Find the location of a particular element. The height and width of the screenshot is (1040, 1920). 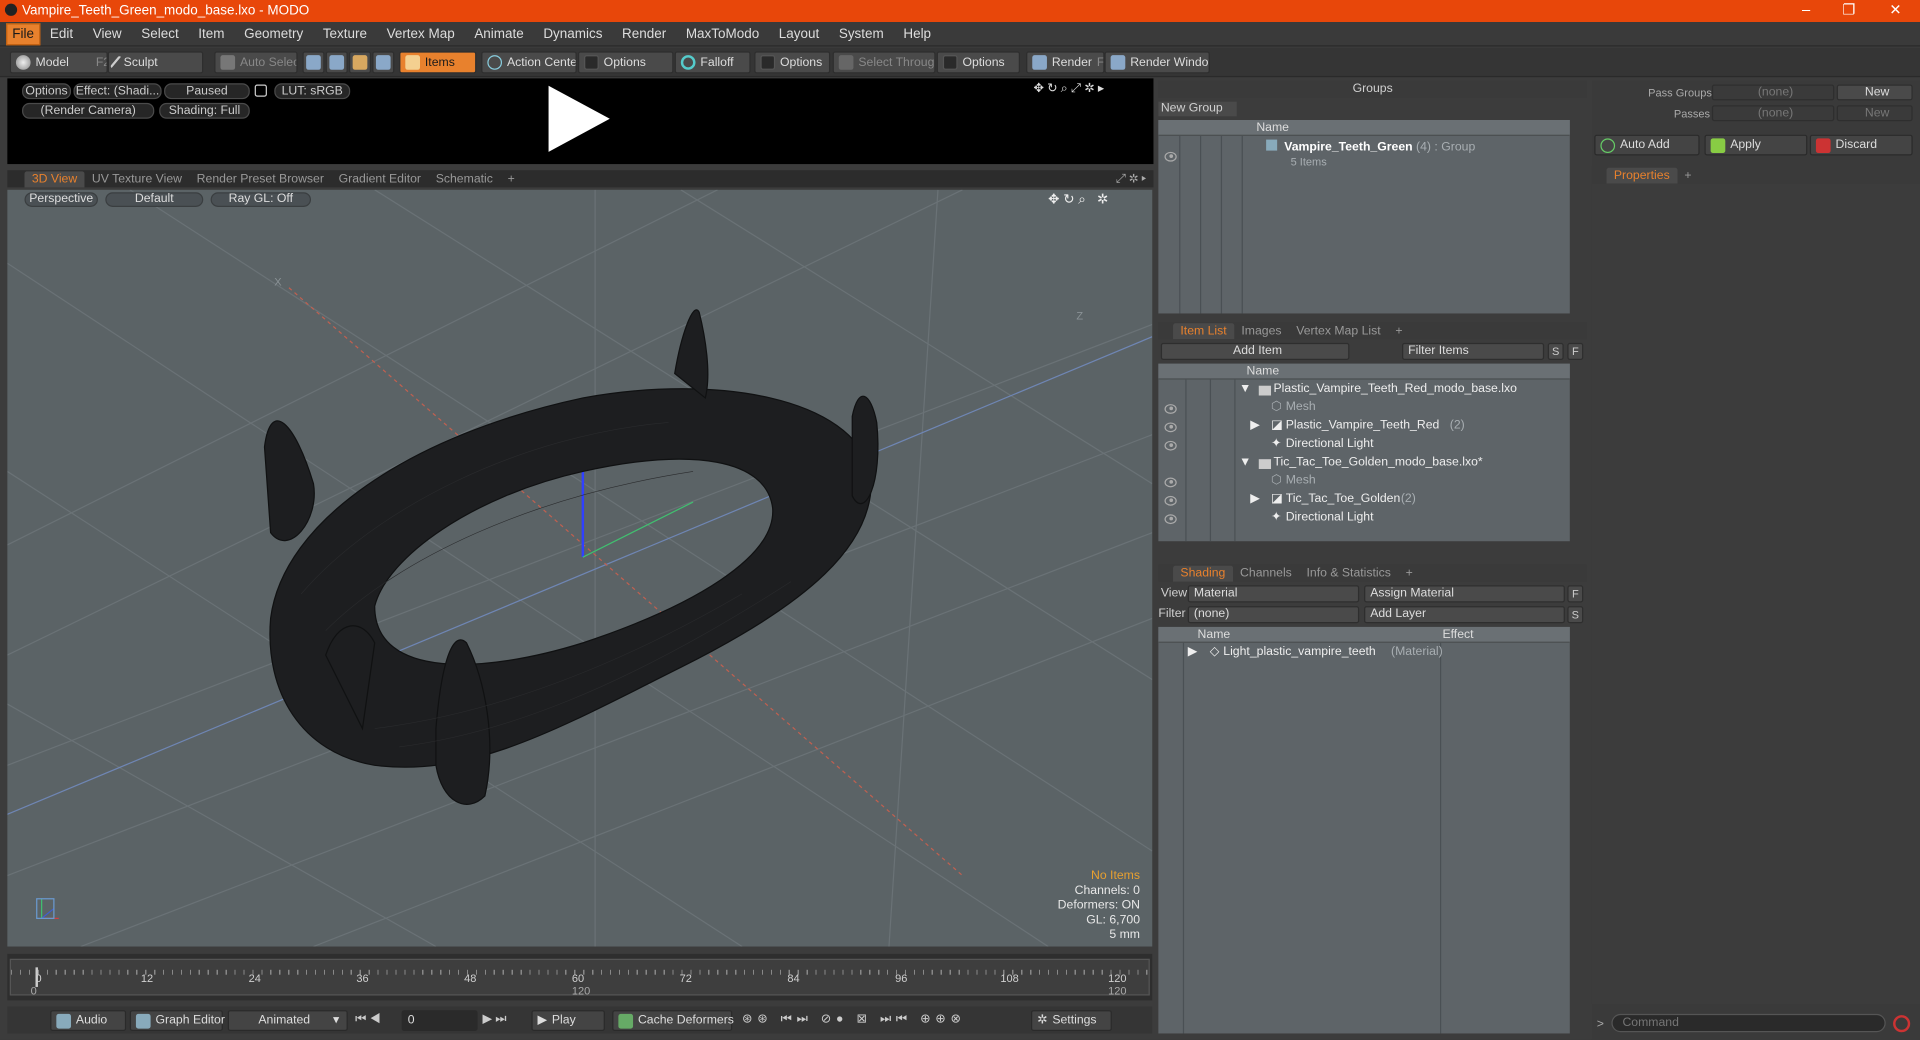

add-item-dropdown: Add Item is located at coordinates (1255, 351).